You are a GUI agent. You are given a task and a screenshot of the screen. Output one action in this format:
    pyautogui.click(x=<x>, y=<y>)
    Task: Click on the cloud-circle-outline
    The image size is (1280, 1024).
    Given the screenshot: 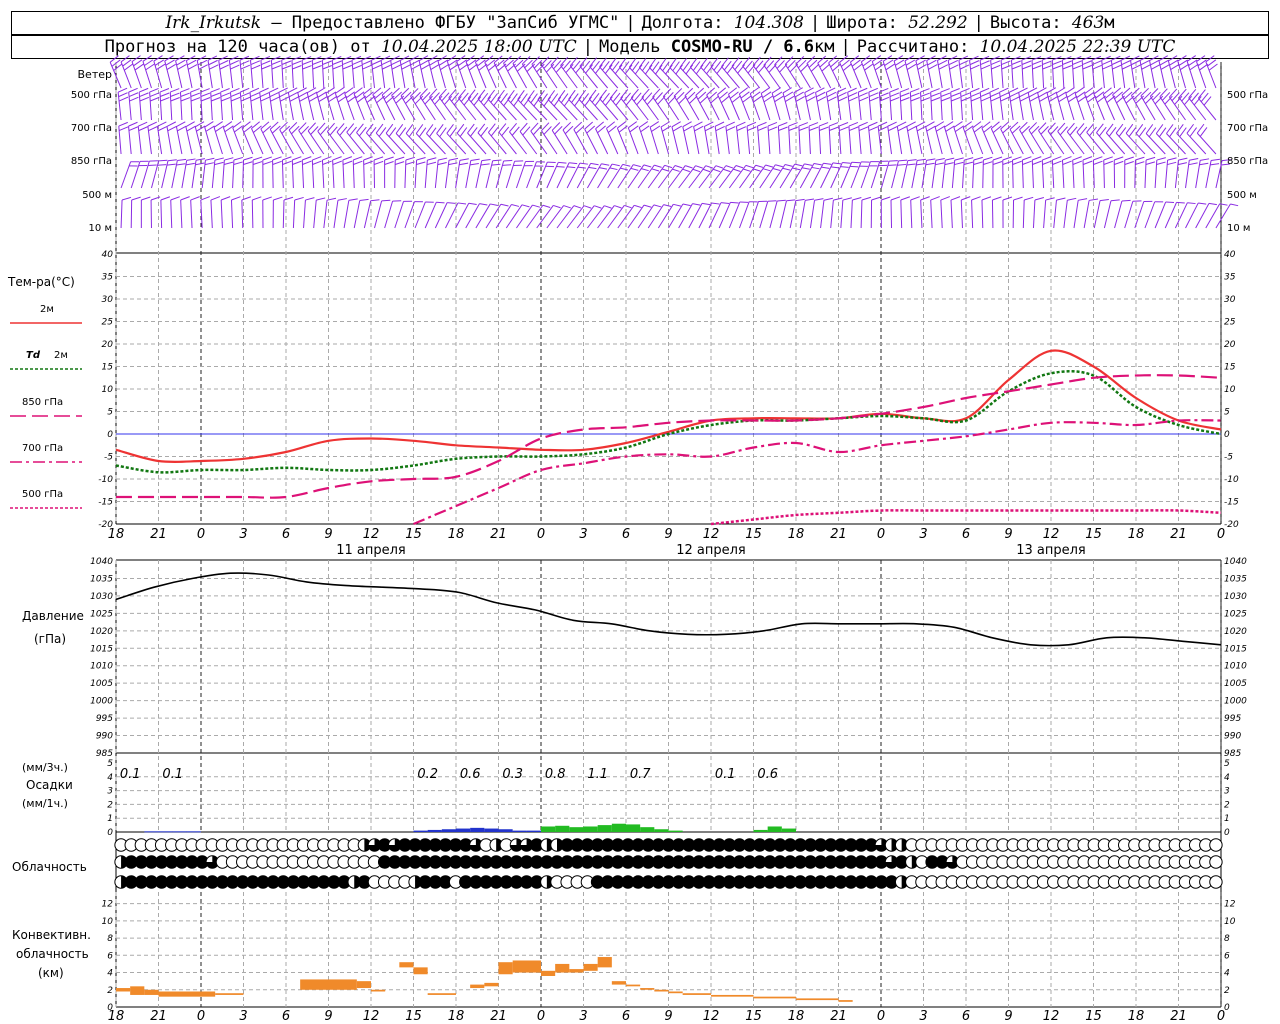 What is the action you would take?
    pyautogui.click(x=1216, y=882)
    